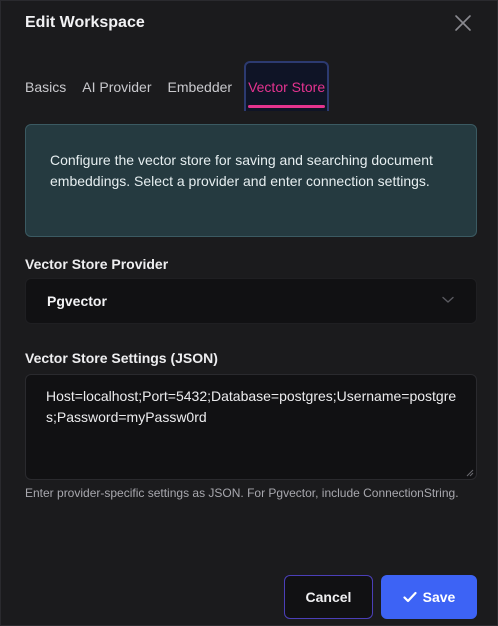  Describe the element at coordinates (97, 264) in the screenshot. I see `provider-label: Vector Store Provider` at that location.